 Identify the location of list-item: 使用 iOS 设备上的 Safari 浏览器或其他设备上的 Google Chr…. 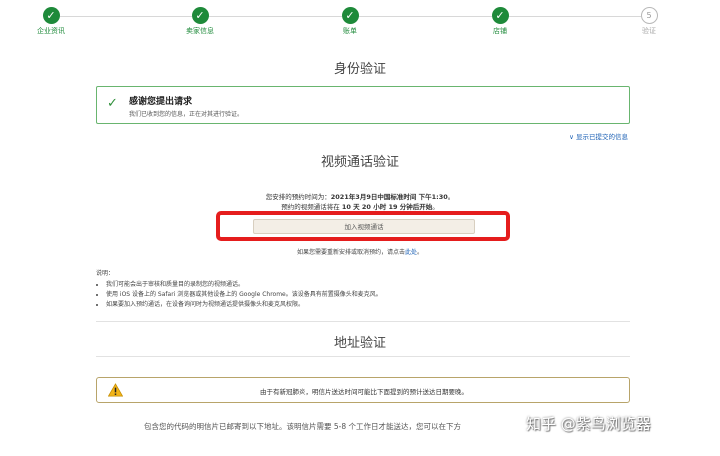
(244, 293).